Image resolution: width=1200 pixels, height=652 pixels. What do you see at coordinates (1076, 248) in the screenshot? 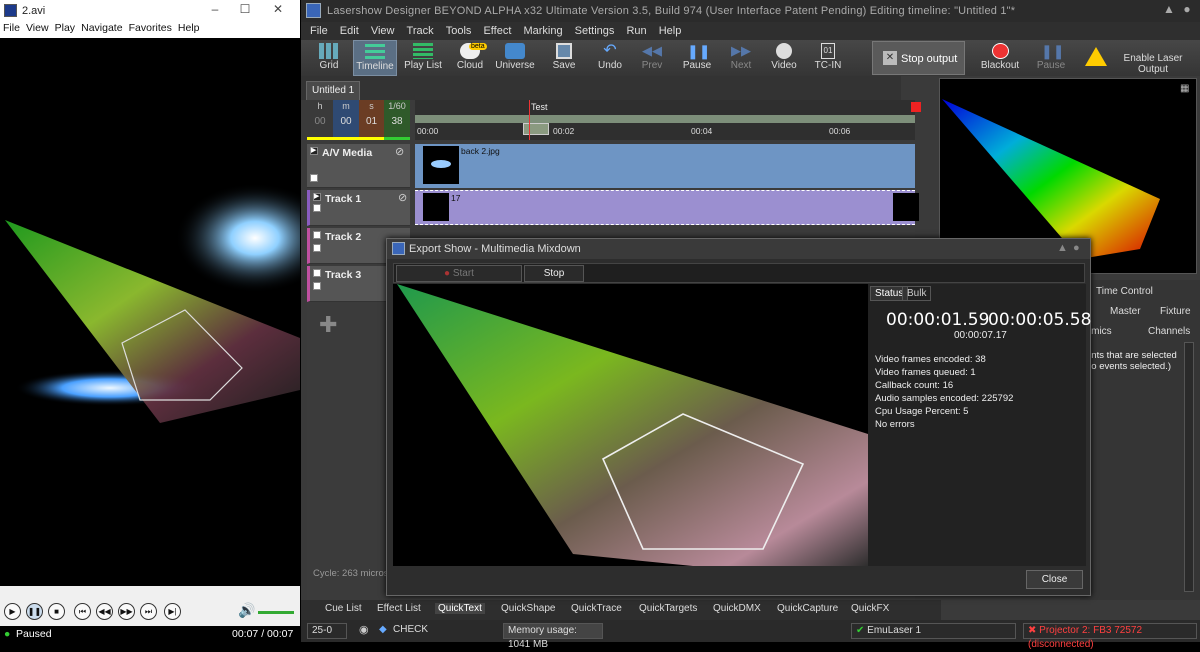
I see `dialog-close-icon: ●` at bounding box center [1076, 248].